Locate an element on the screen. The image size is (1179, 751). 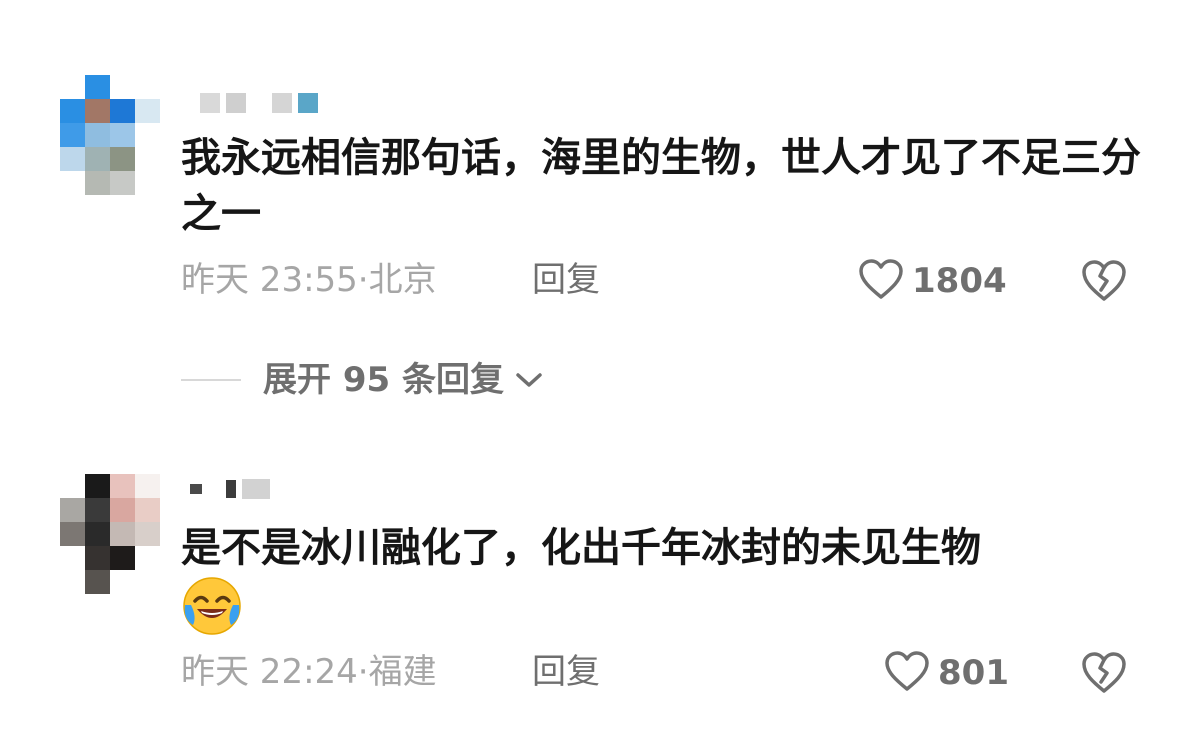
comment-text: 我永远相信那句话，海里的生物，世人才见了不足三分之一 is located at coordinates (661, 186).